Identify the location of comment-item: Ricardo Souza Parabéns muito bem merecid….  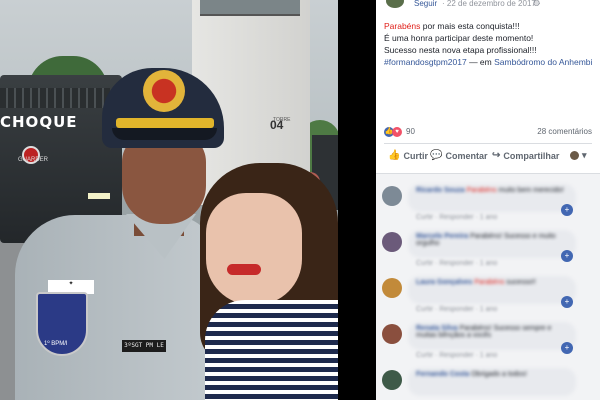
(488, 206).